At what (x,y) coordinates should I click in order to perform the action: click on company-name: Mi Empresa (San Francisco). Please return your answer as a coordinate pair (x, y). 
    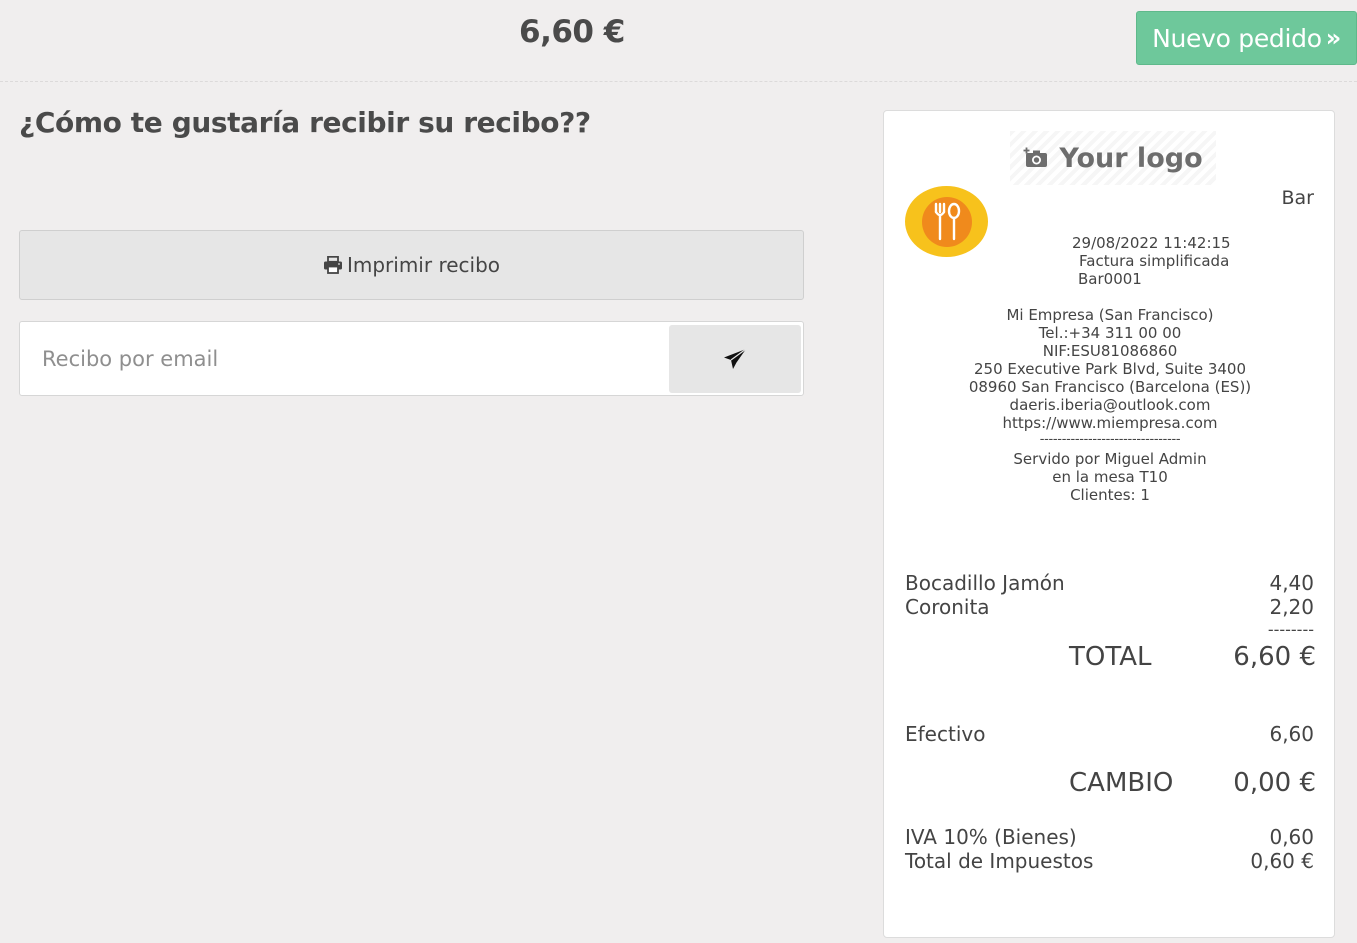
    Looking at the image, I should click on (1110, 315).